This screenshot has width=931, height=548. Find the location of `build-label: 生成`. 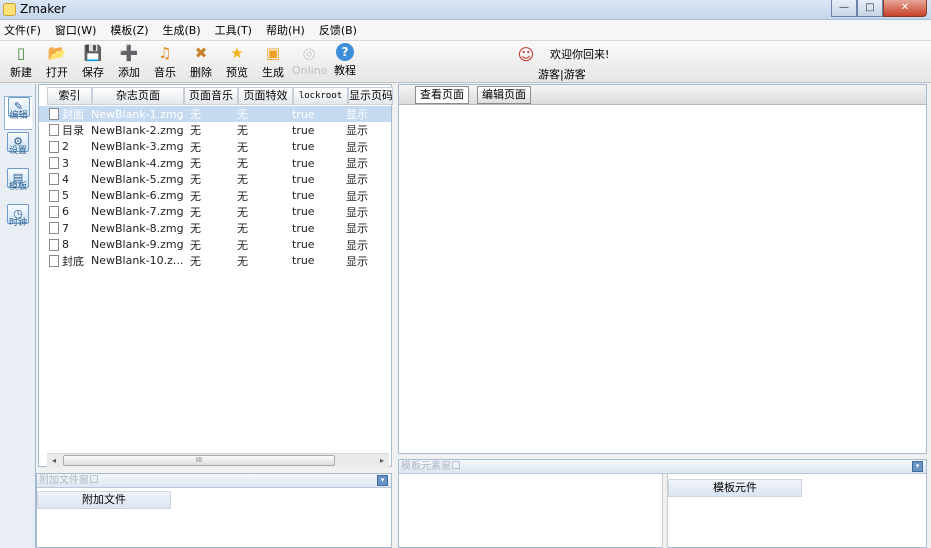

build-label: 生成 is located at coordinates (273, 72).